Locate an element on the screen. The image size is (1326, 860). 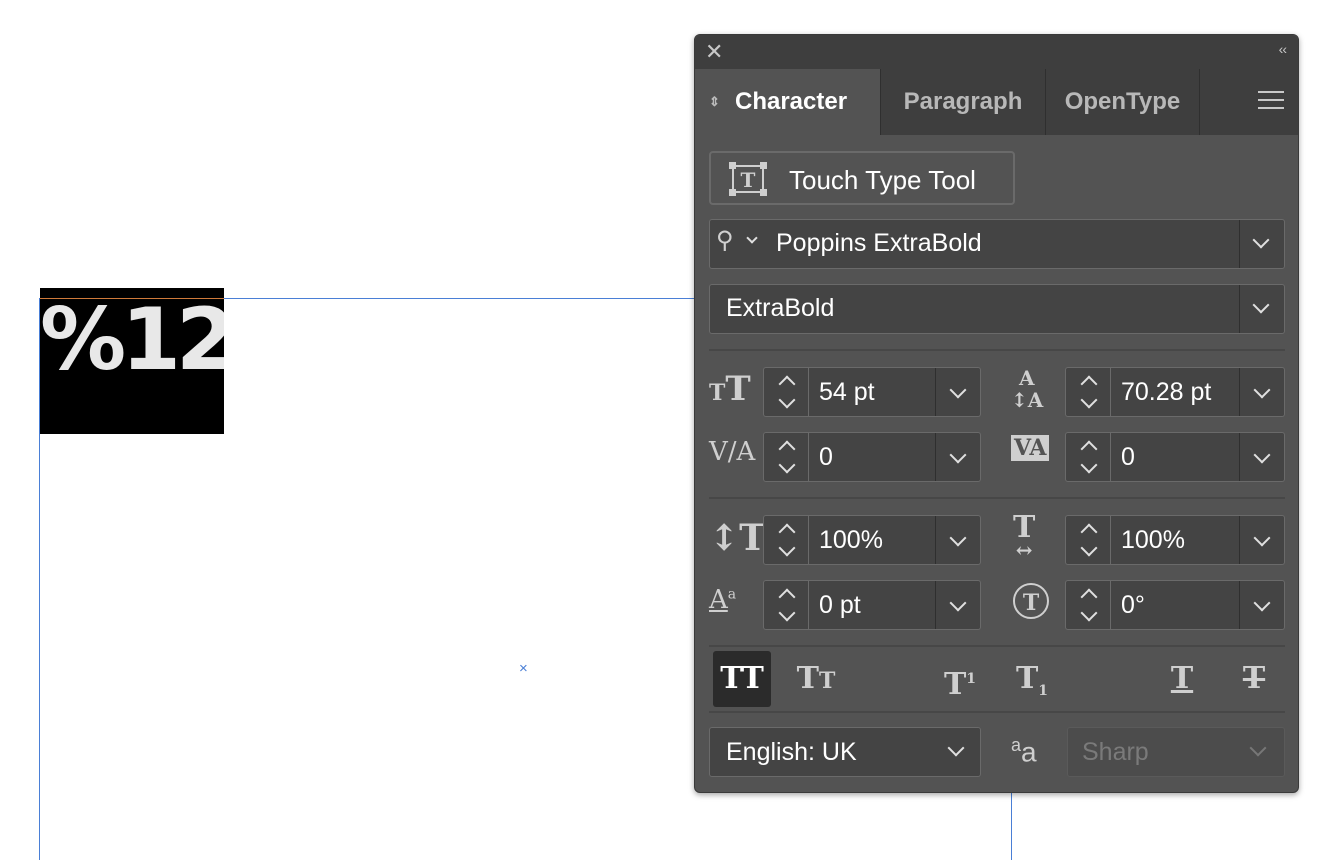
tracking-icon: VA is located at coordinates (1030, 448).